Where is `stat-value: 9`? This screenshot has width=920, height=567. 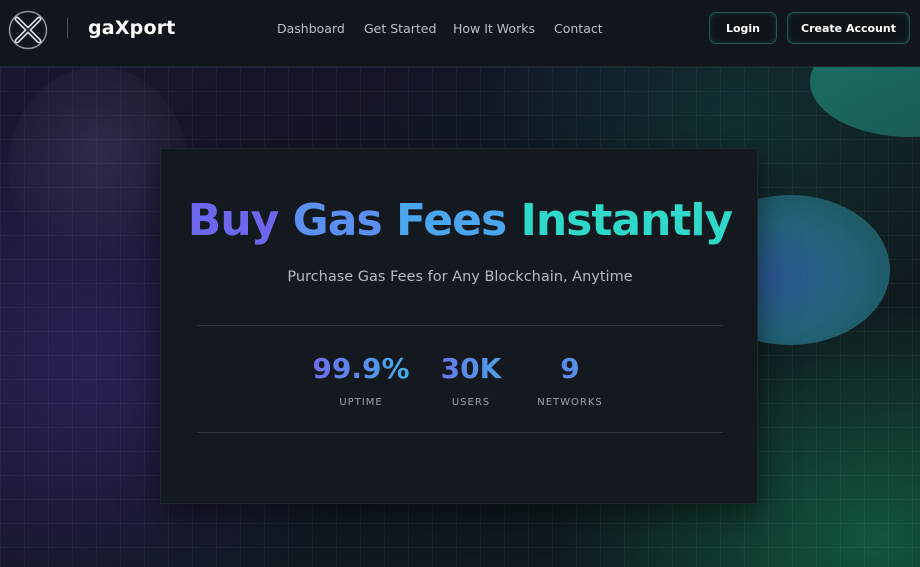 stat-value: 9 is located at coordinates (570, 369).